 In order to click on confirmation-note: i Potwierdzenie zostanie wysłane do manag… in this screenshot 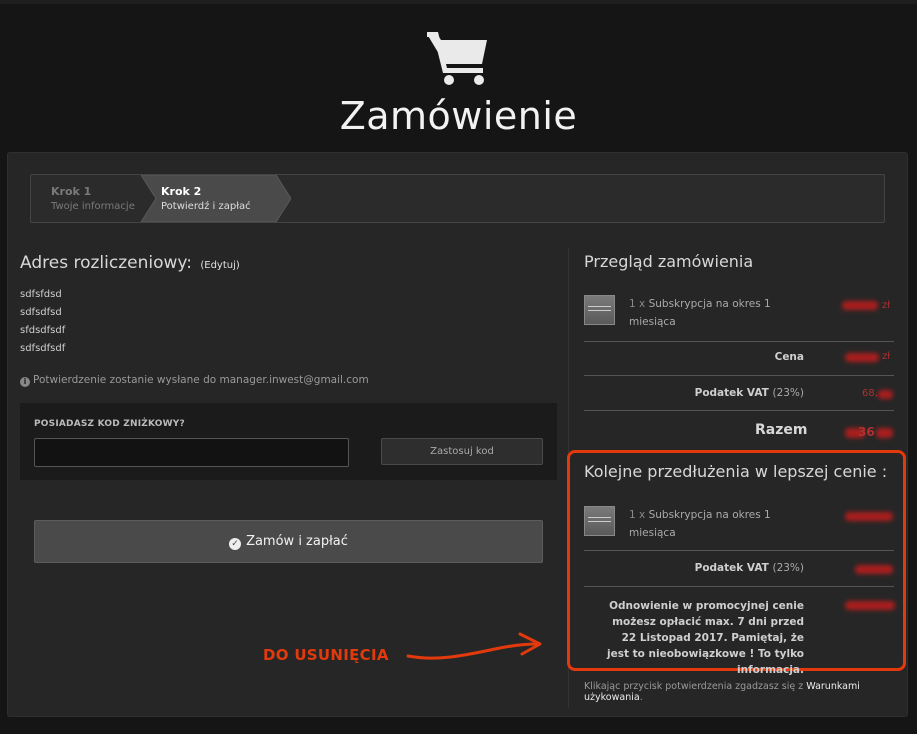, I will do `click(194, 380)`.